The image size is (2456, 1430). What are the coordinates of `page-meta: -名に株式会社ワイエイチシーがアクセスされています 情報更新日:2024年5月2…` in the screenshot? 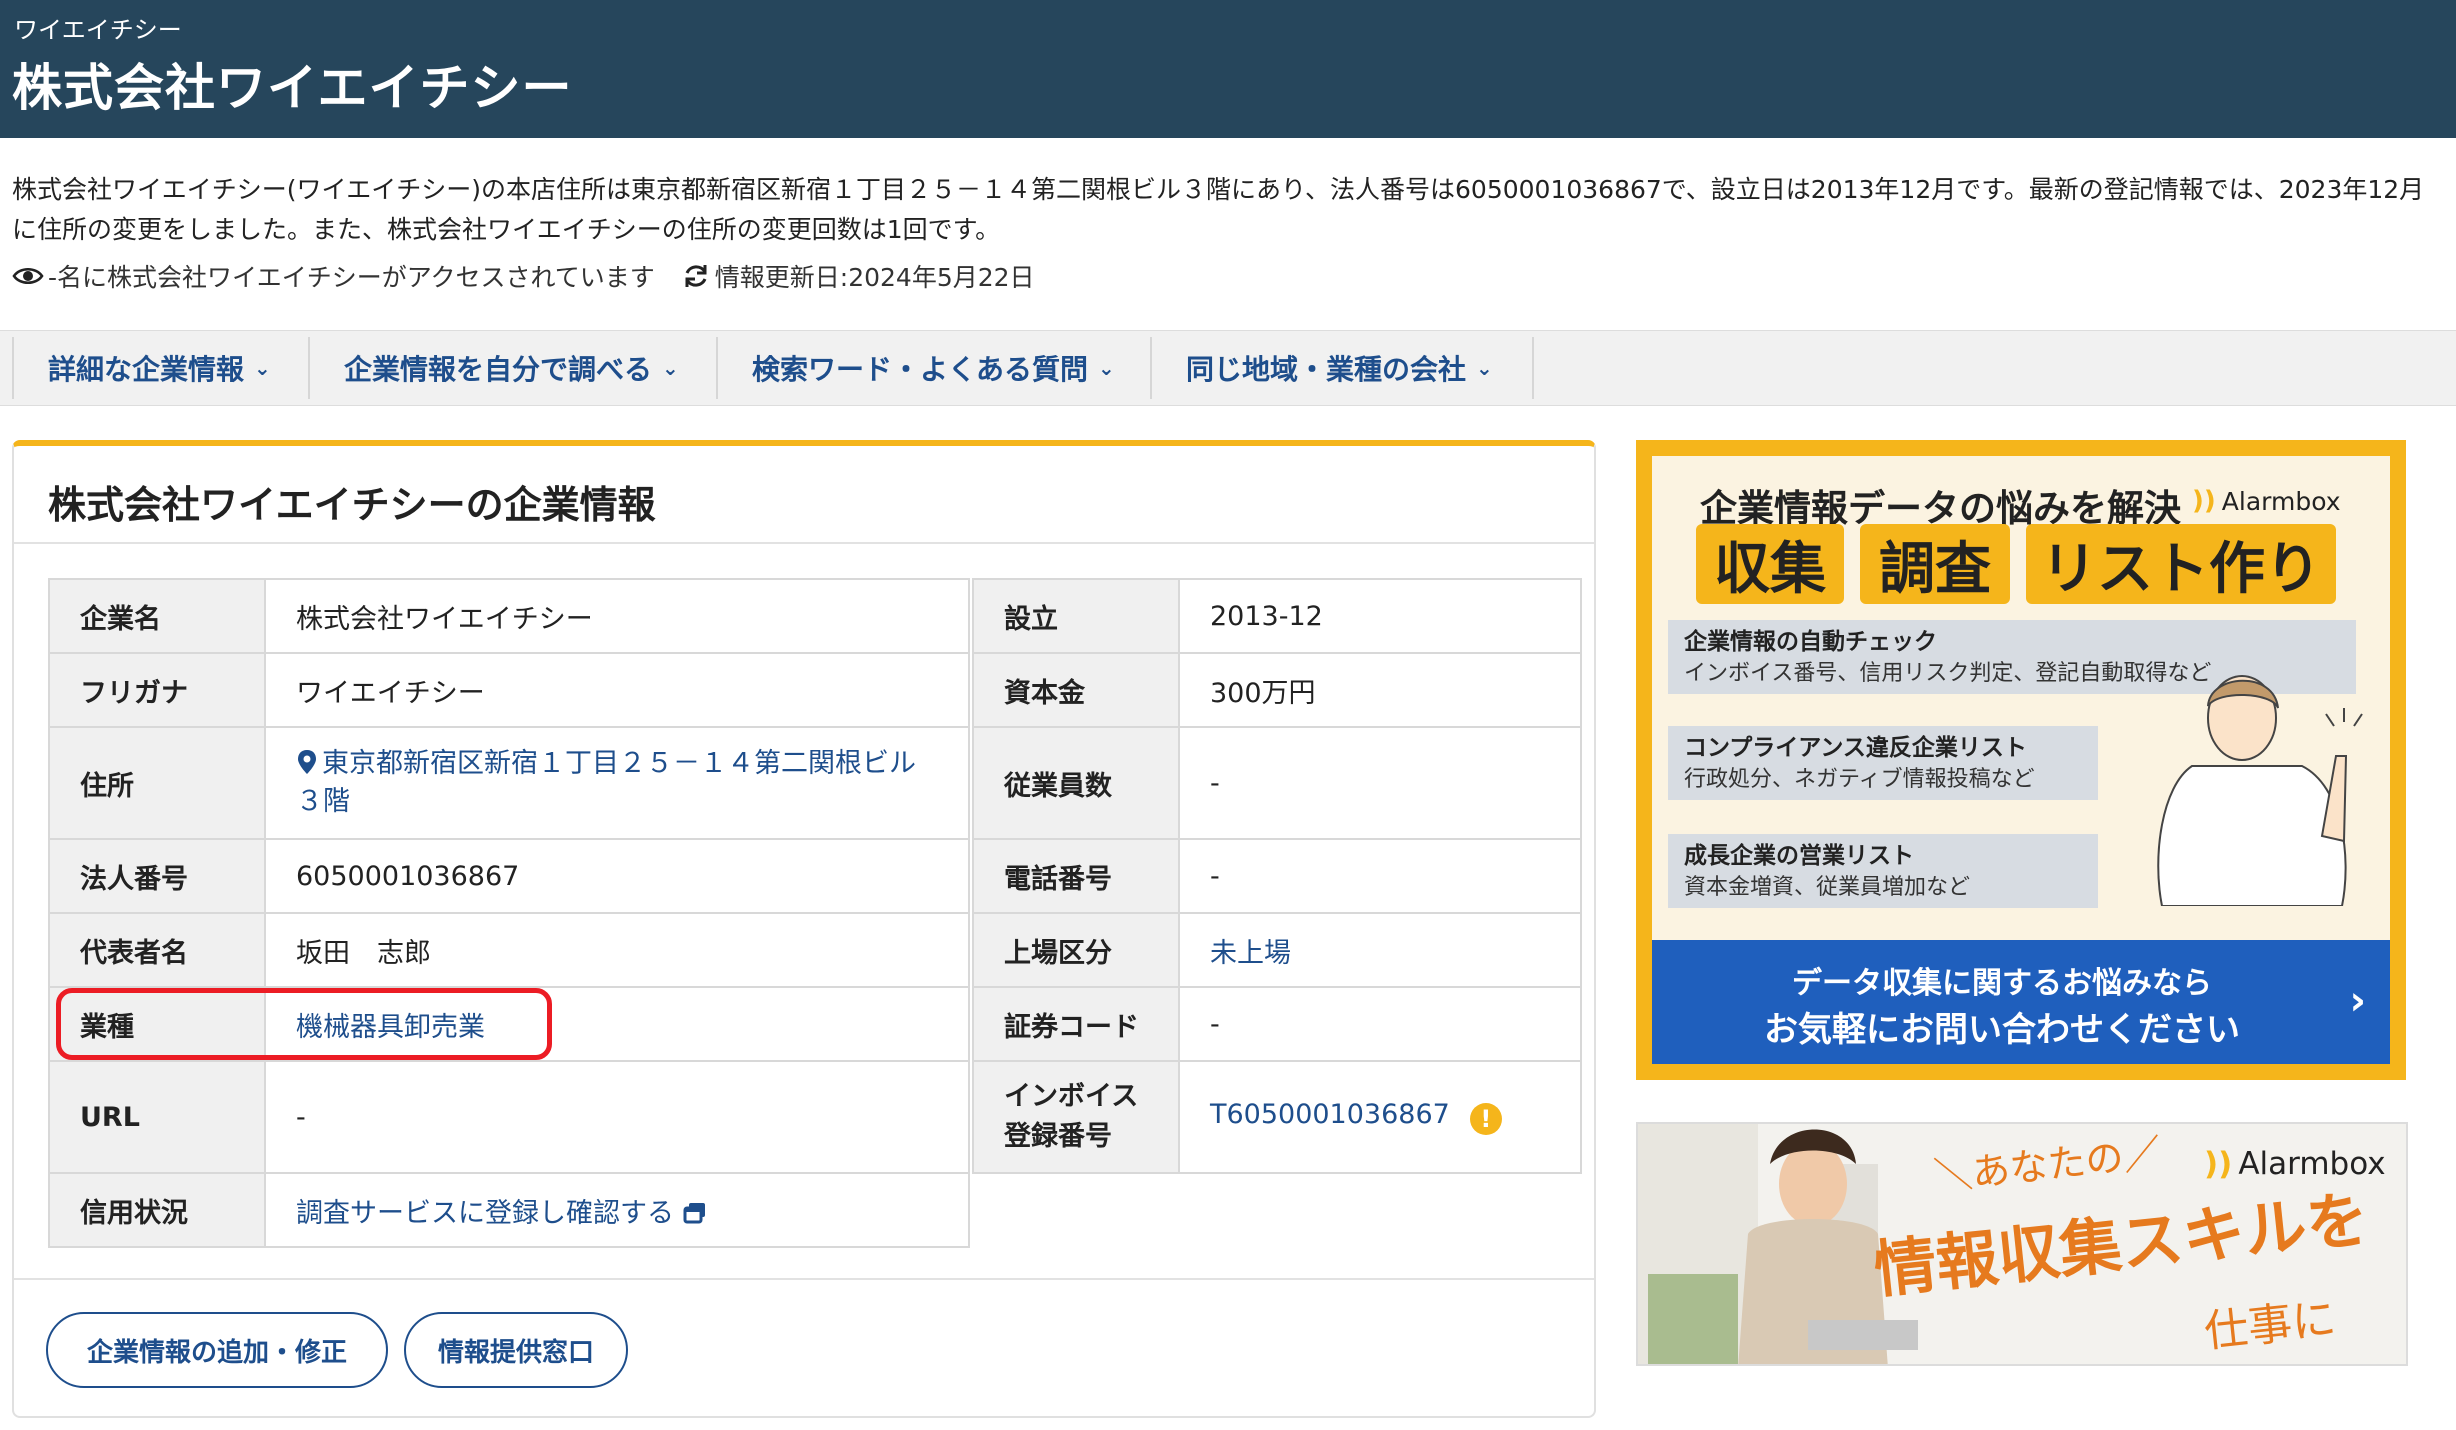 It's located at (523, 276).